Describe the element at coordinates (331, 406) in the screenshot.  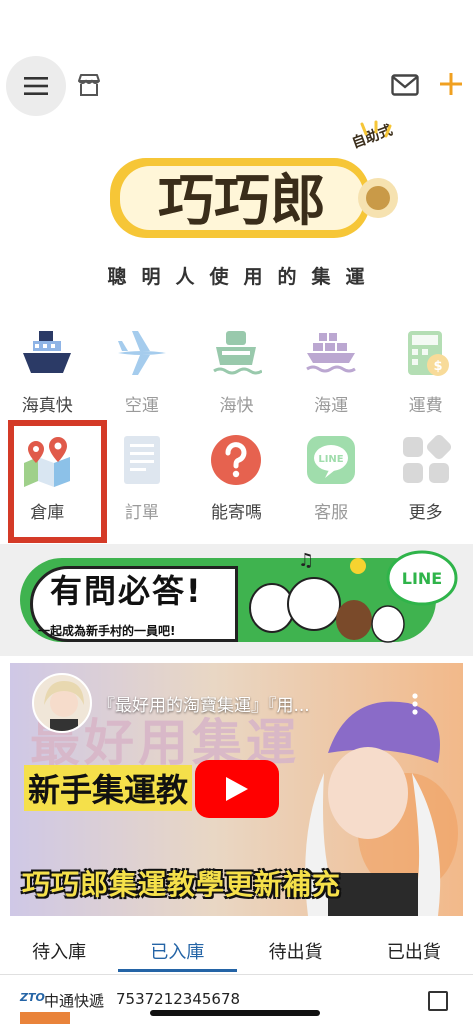
I see `grid-label: 海運` at that location.